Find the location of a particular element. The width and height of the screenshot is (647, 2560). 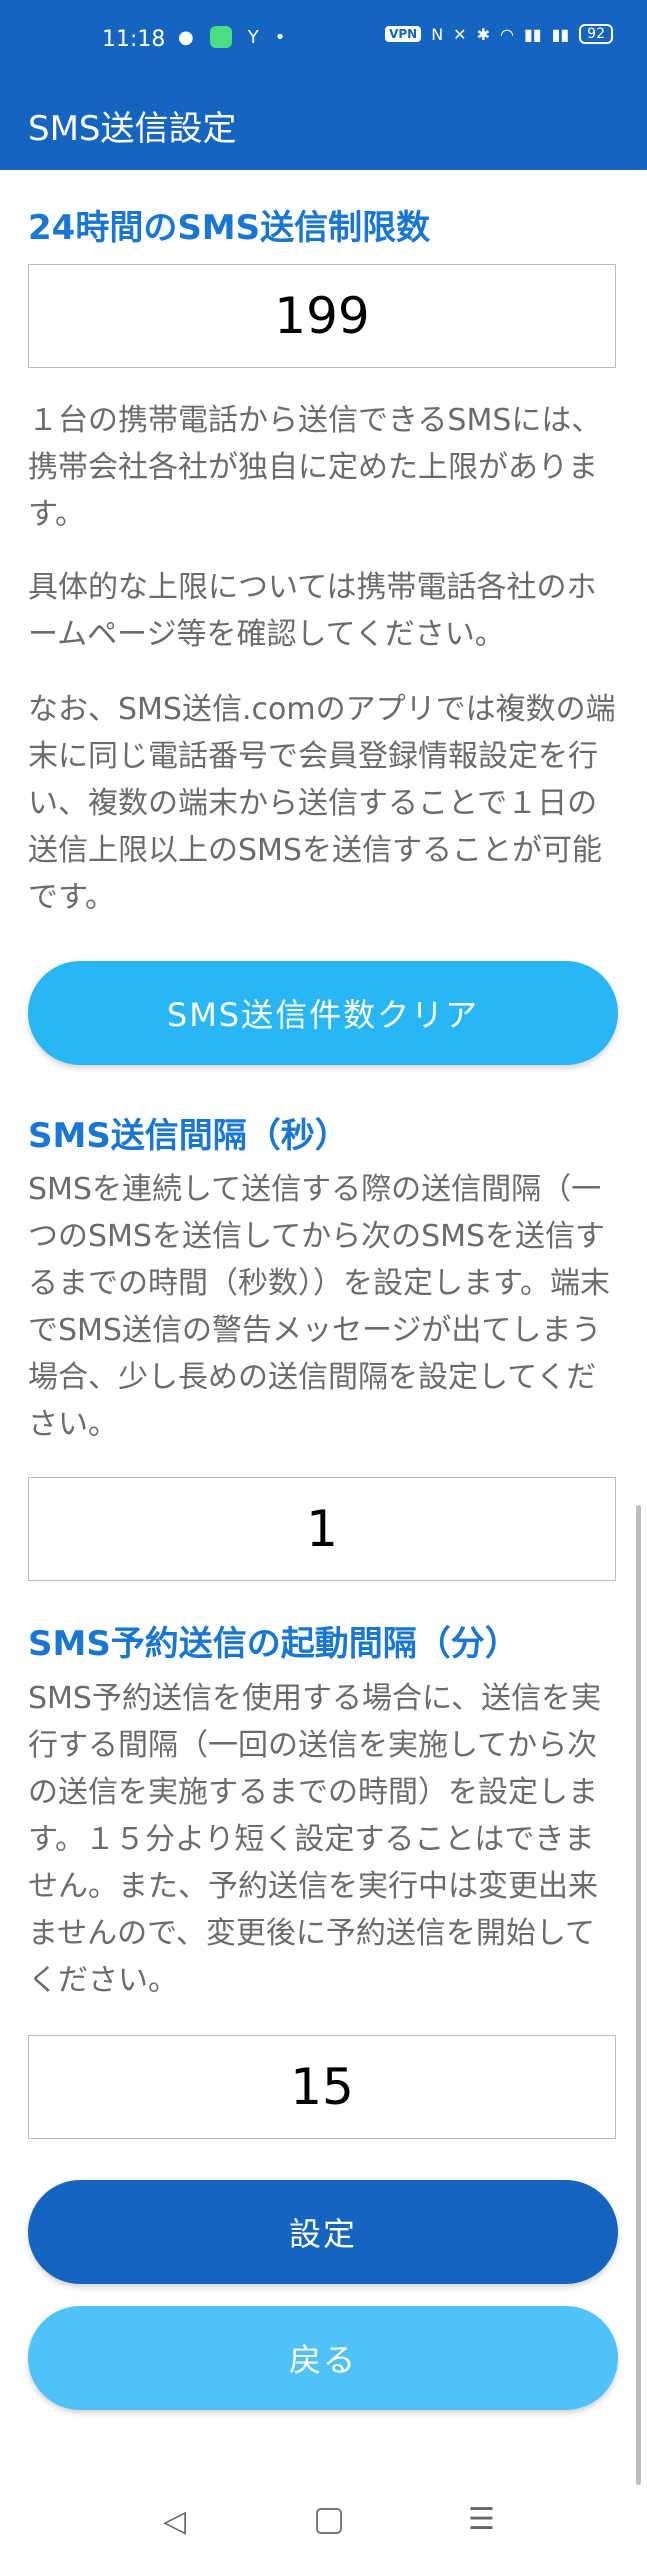

system-nav-bar: ◁ ☰ is located at coordinates (323, 2525).